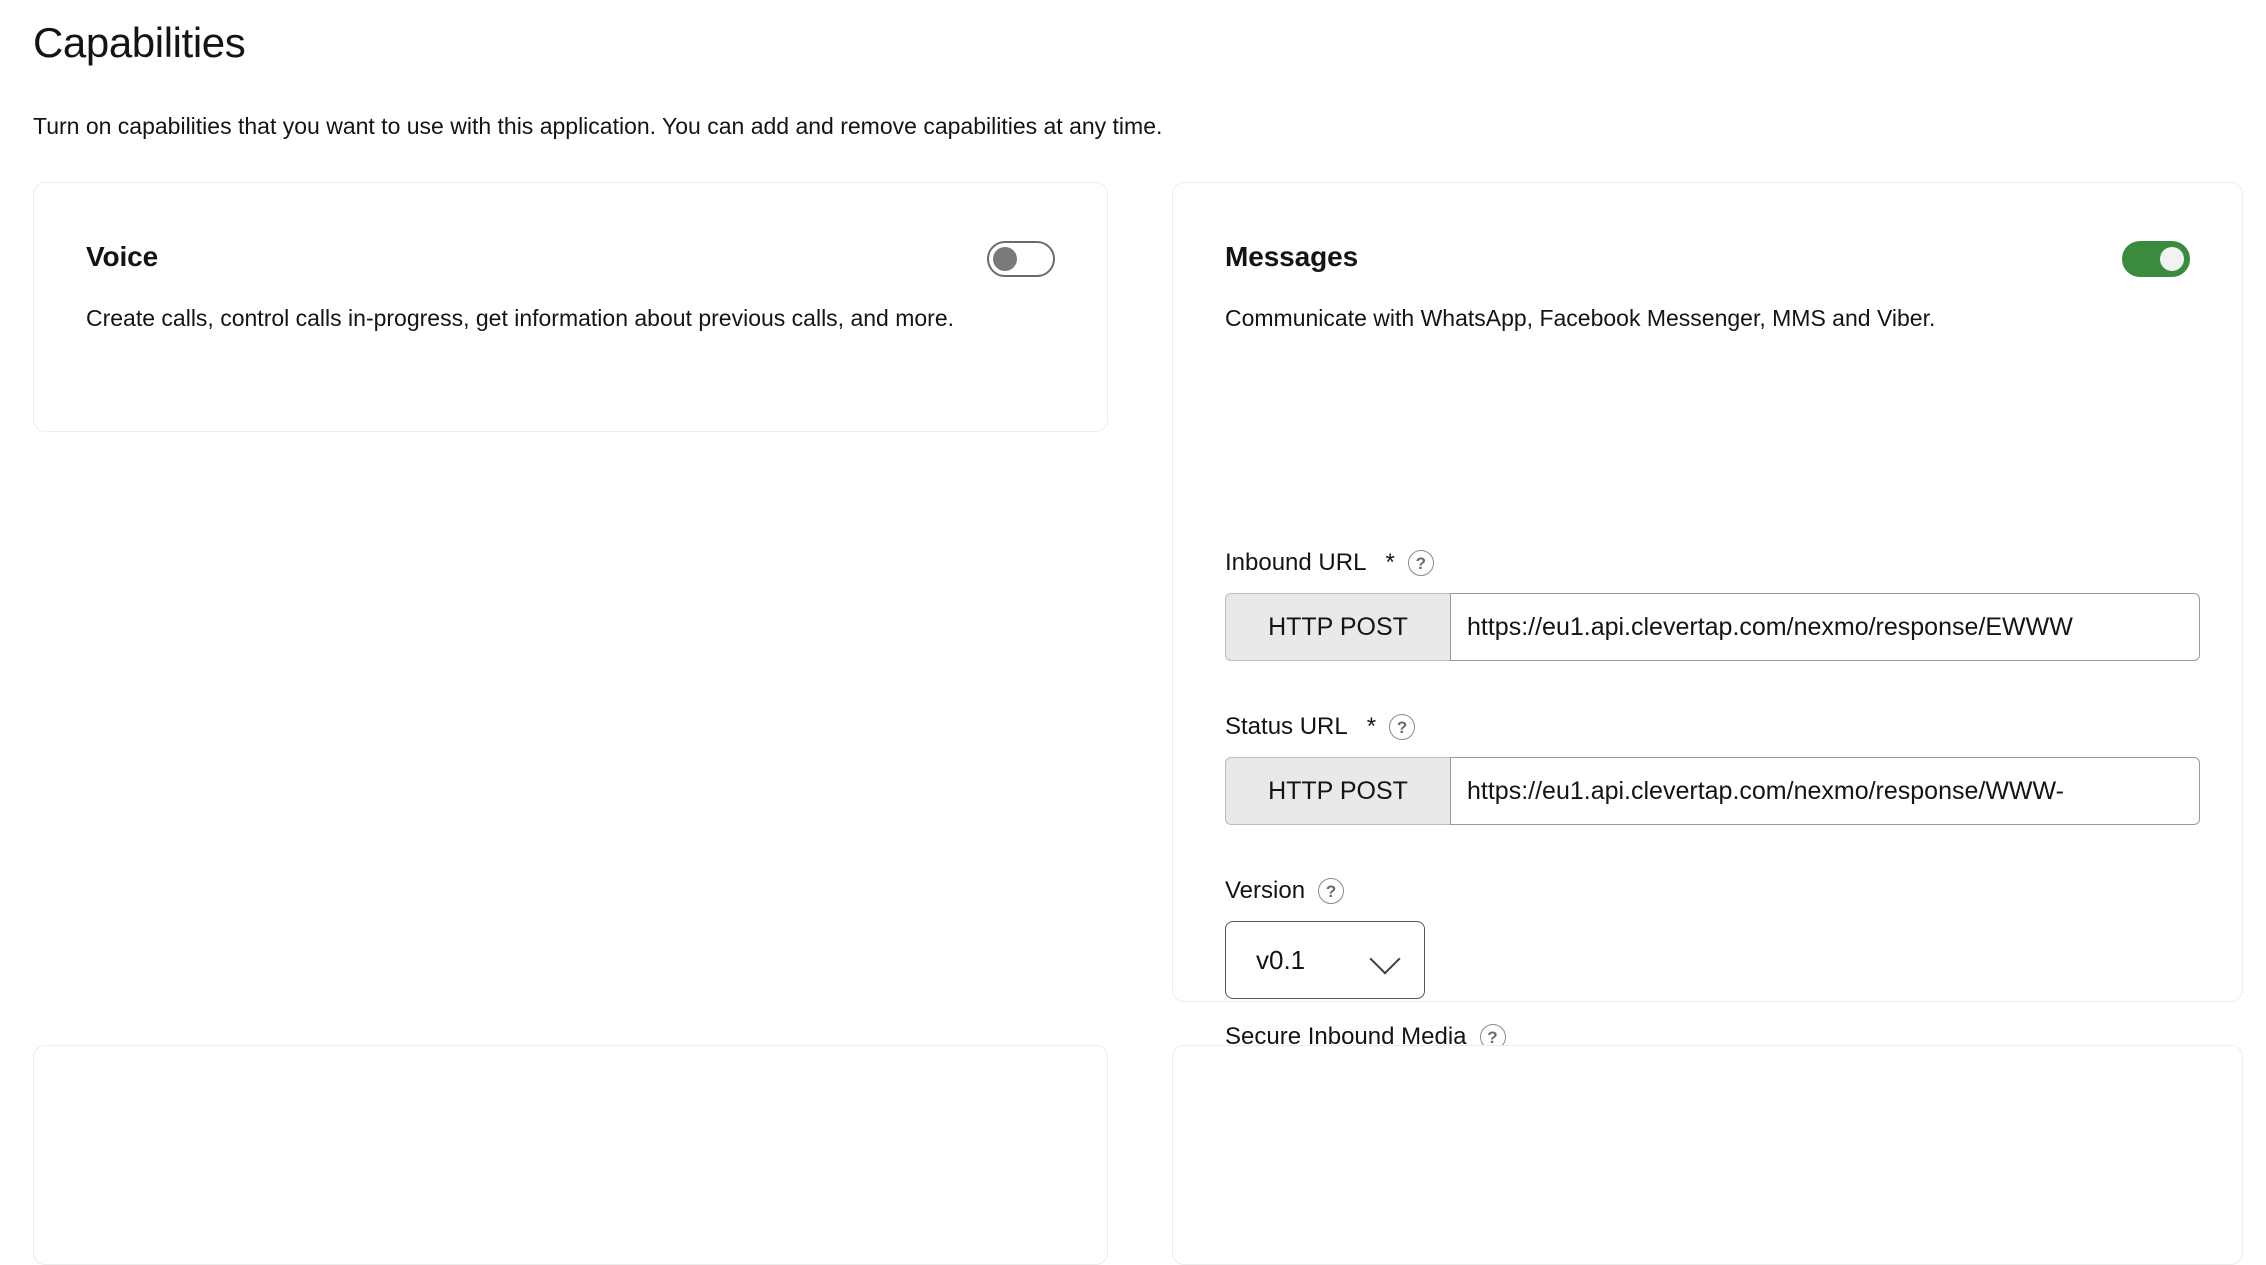  I want to click on status-url-label: Status URL * ?, so click(1712, 727).